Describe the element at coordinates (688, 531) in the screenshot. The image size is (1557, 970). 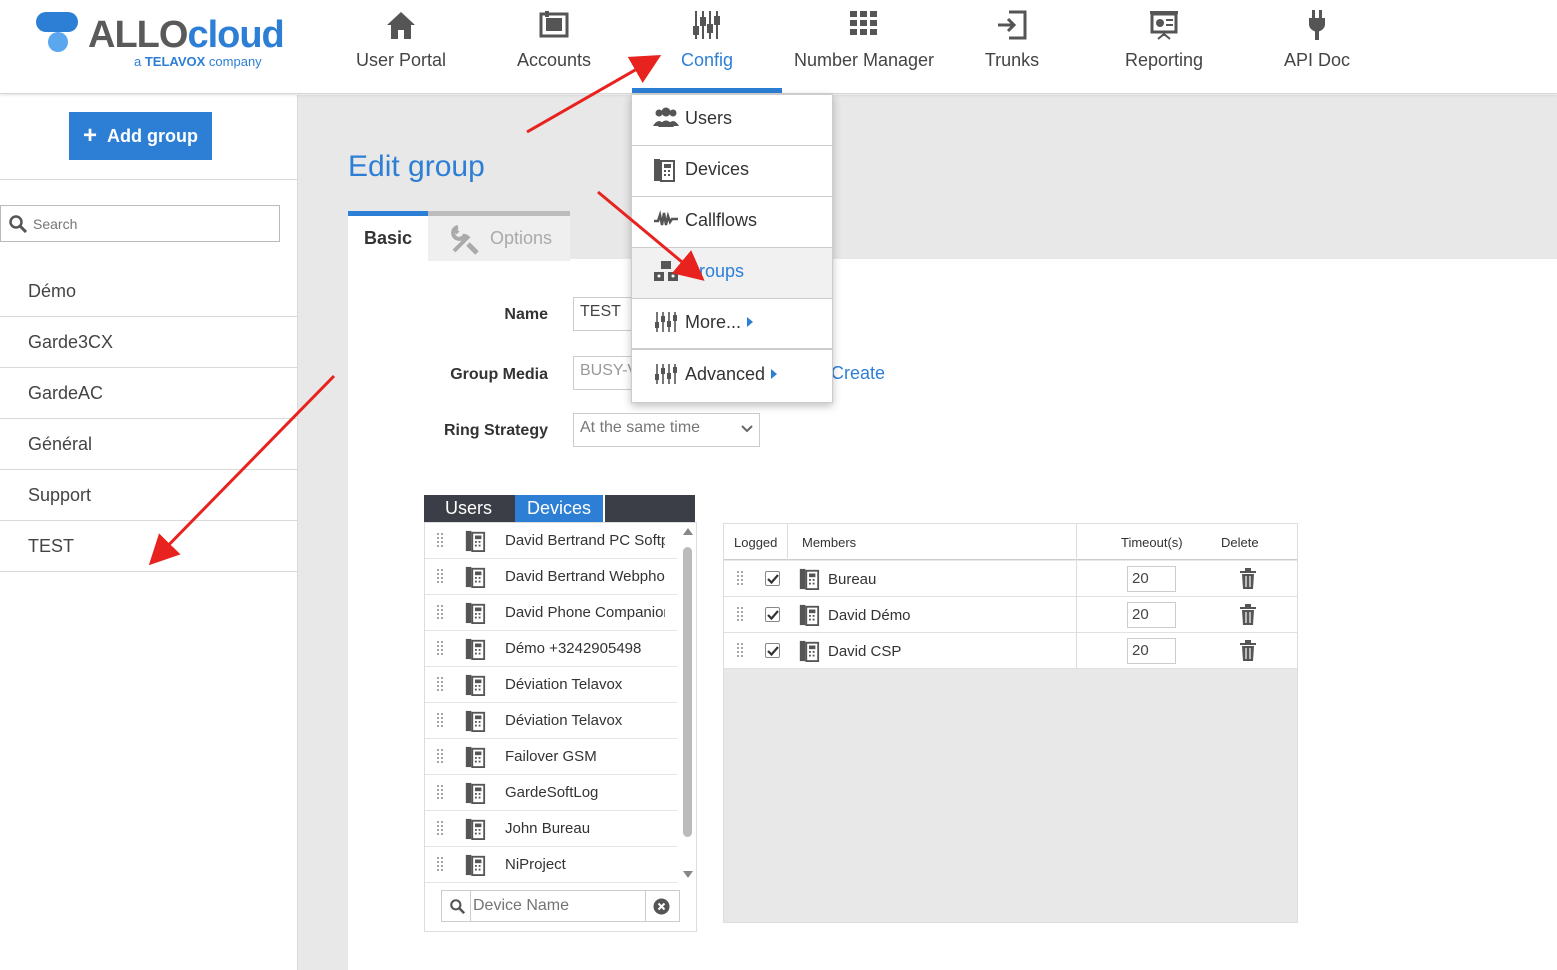
I see `scroll-up-icon` at that location.